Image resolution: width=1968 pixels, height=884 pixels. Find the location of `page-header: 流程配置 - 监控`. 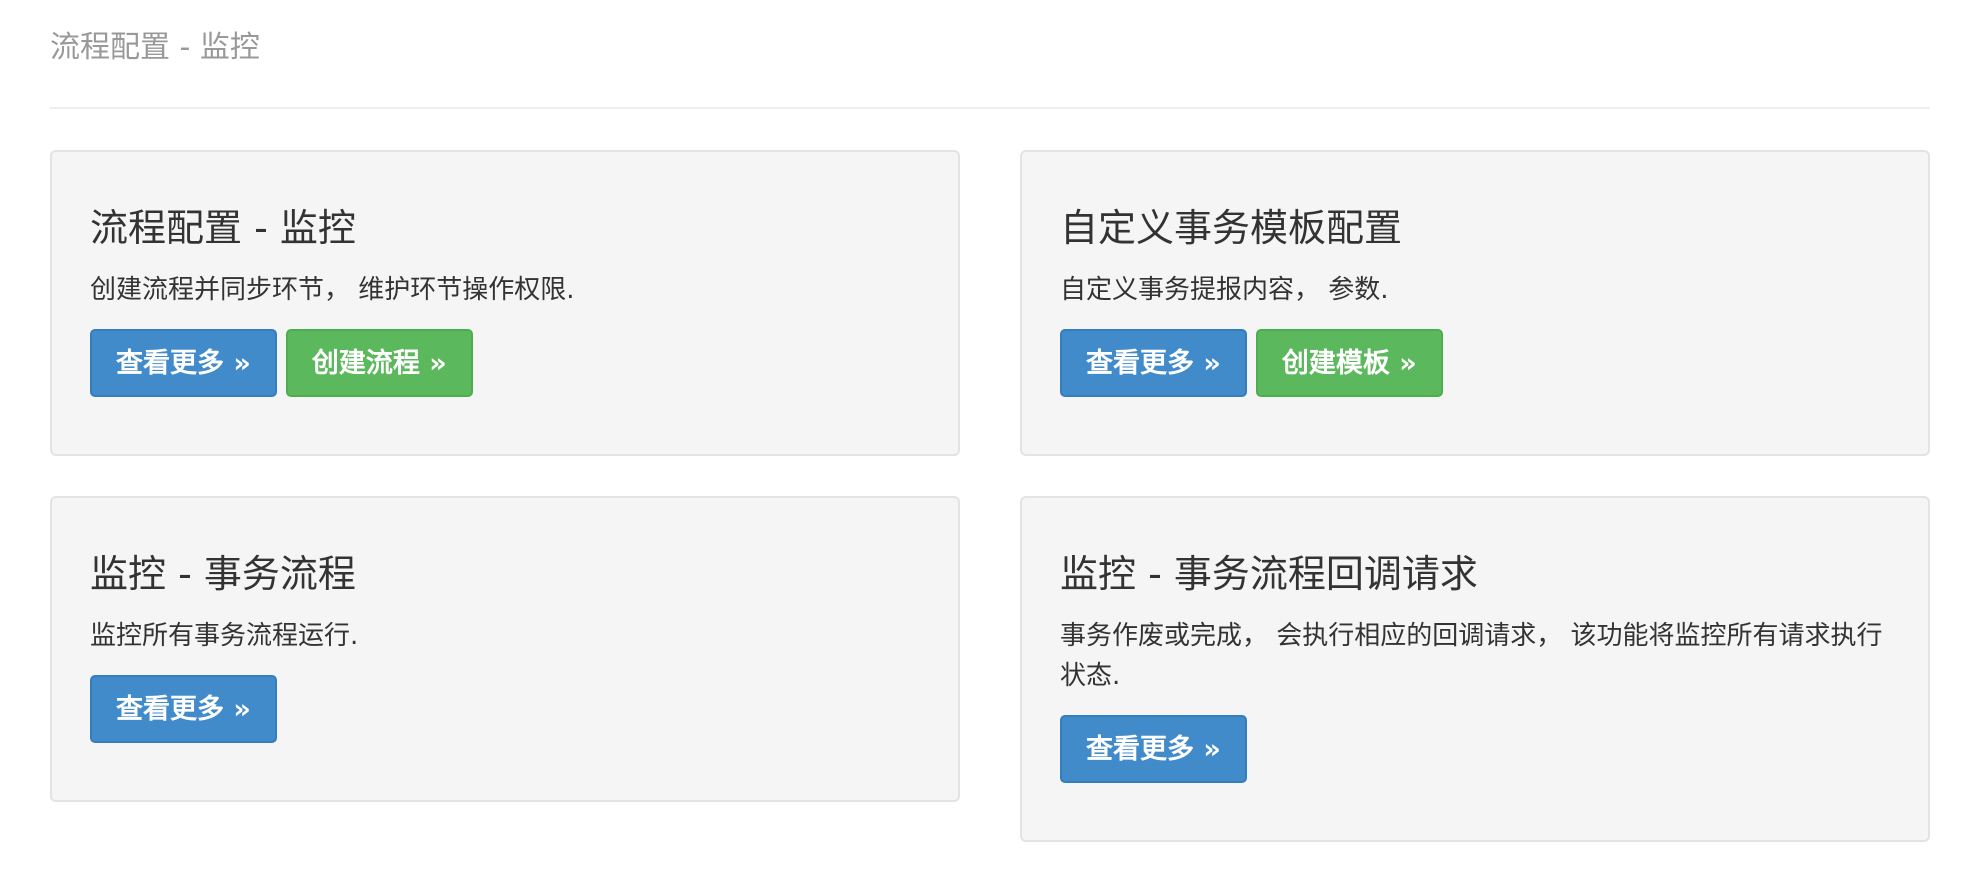

page-header: 流程配置 - 监控 is located at coordinates (990, 54).